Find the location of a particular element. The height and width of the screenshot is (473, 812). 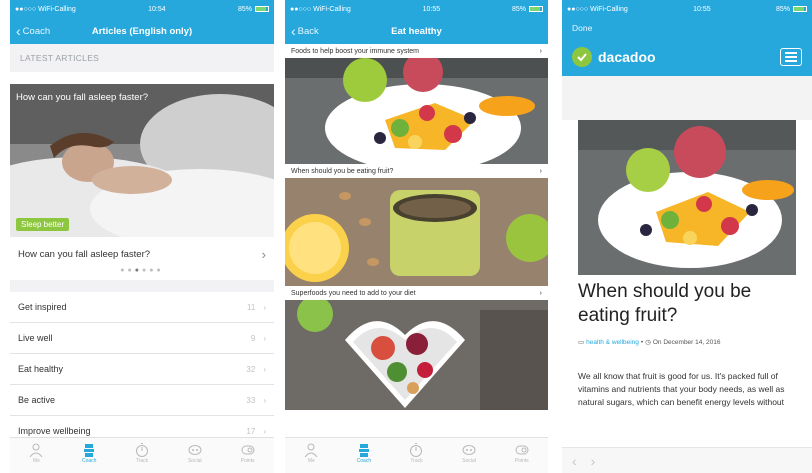

hamburger-menu-icon is located at coordinates (791, 57).